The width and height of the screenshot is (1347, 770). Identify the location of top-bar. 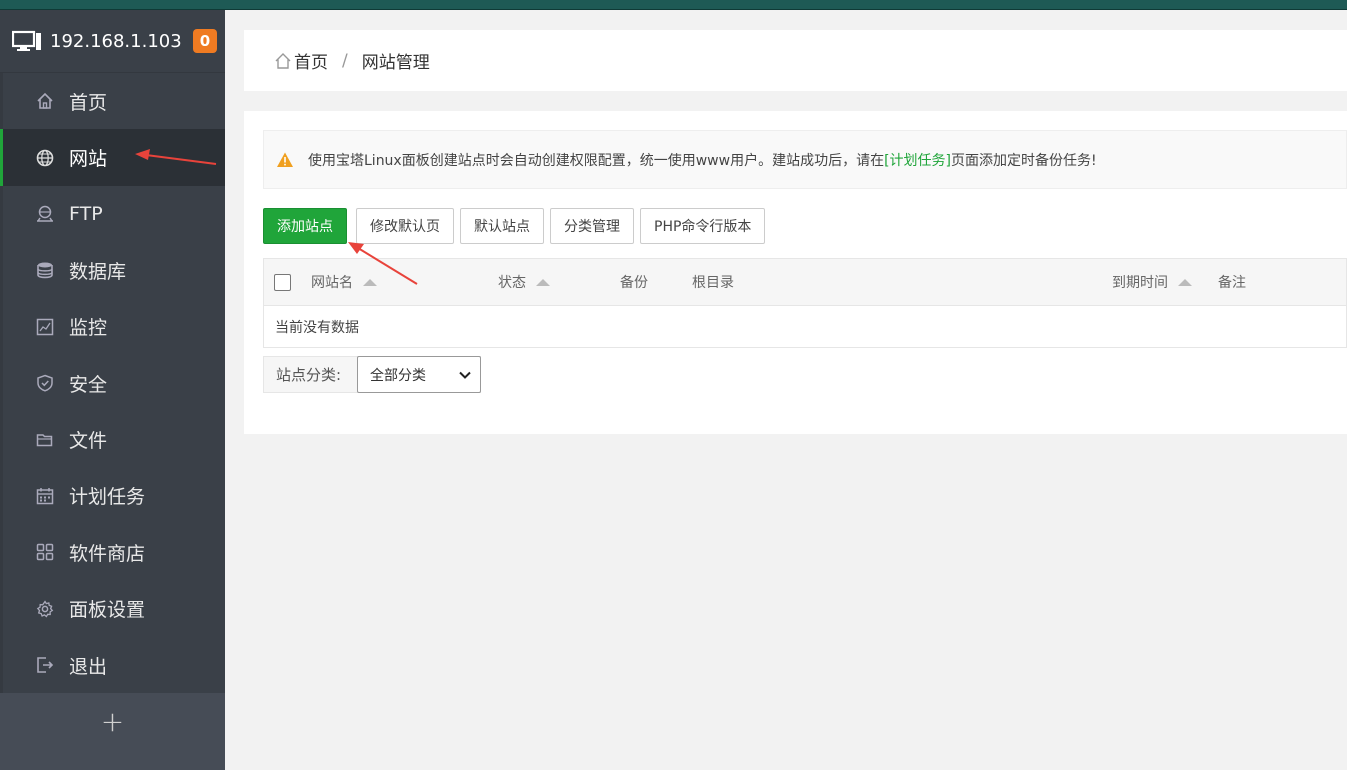
(673, 5).